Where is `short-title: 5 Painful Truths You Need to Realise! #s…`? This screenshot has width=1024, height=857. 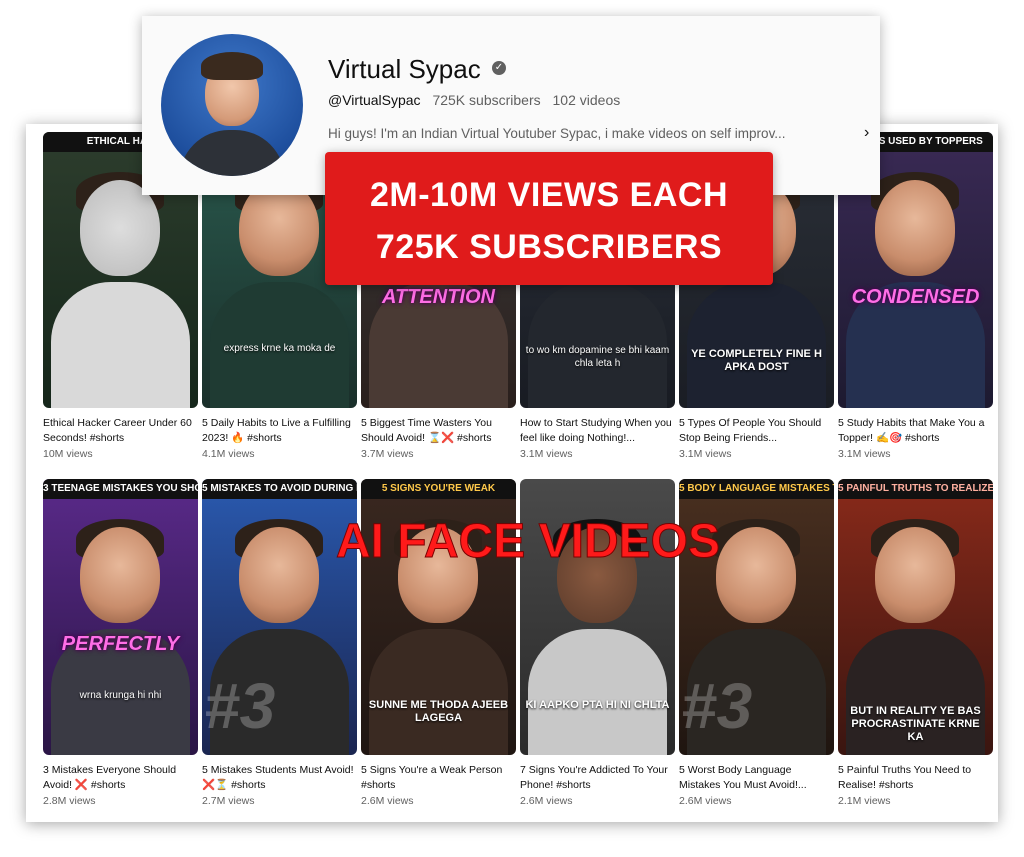
short-title: 5 Painful Truths You Need to Realise! #s… is located at coordinates (915, 778).